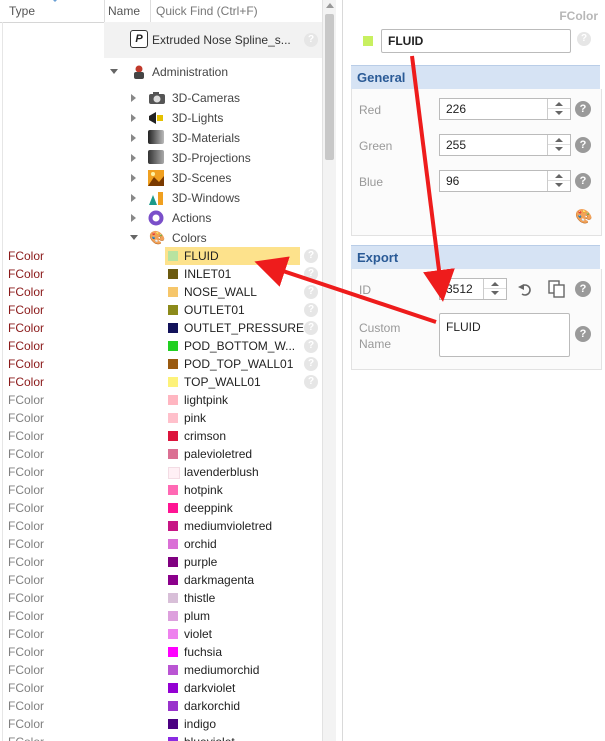 The width and height of the screenshot is (605, 741). What do you see at coordinates (365, 290) in the screenshot?
I see `id-label: ID` at bounding box center [365, 290].